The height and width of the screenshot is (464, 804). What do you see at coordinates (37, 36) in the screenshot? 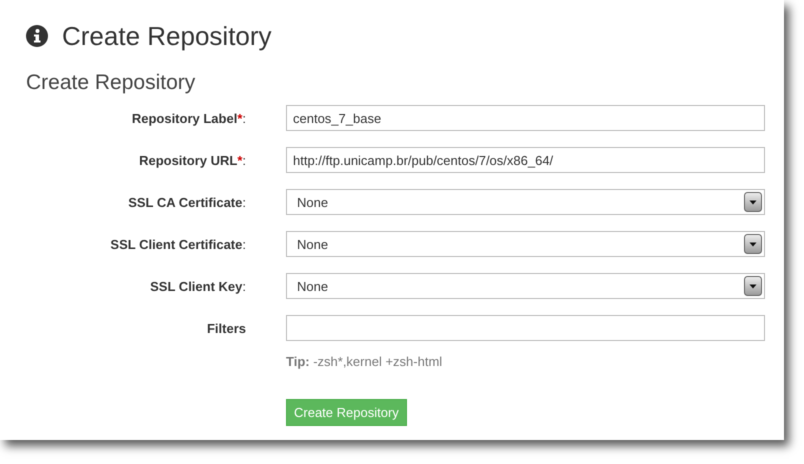
I see `info-icon` at bounding box center [37, 36].